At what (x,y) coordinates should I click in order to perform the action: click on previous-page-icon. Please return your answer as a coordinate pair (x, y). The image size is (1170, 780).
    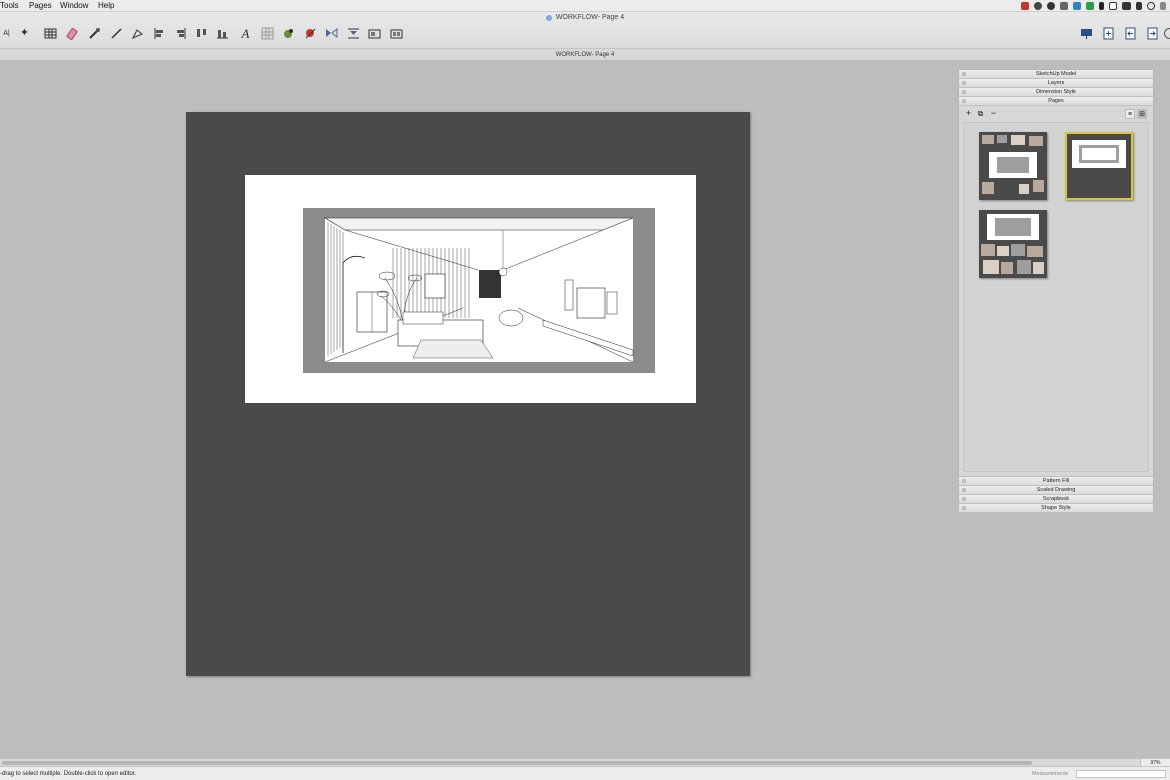
    Looking at the image, I should click on (1130, 33).